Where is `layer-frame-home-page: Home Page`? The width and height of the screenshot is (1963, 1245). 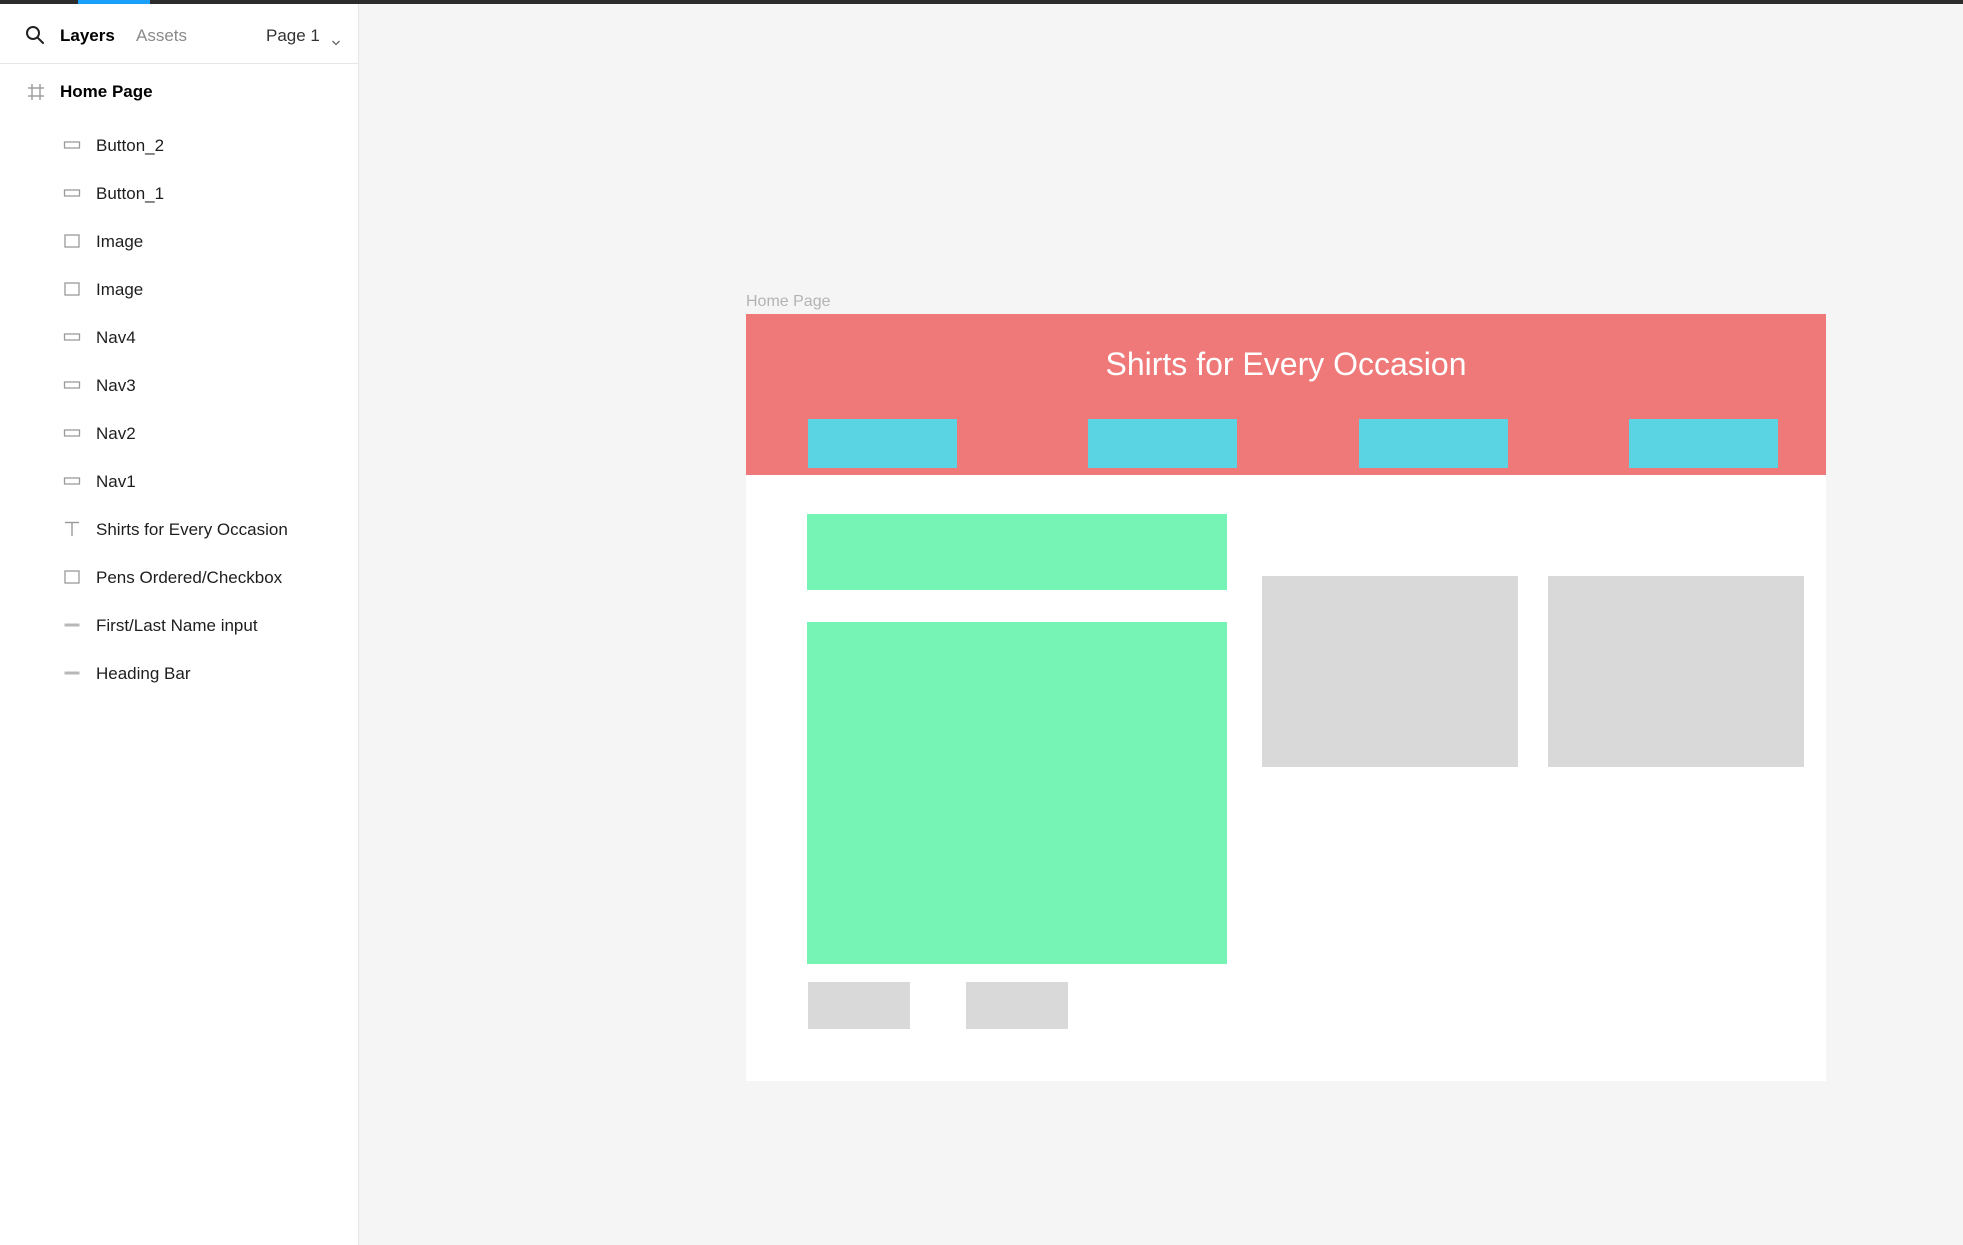 layer-frame-home-page: Home Page is located at coordinates (179, 92).